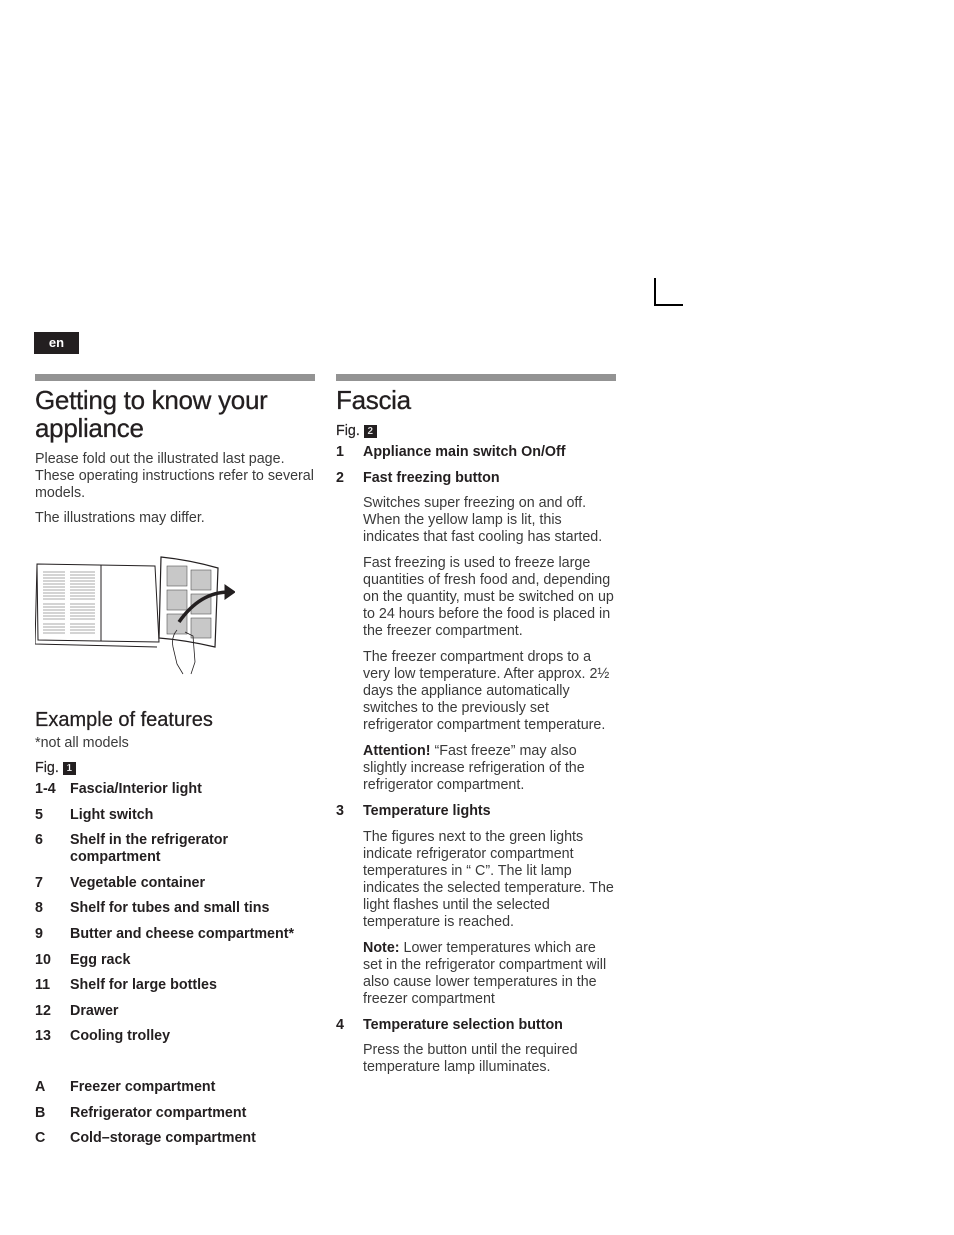 This screenshot has height=1235, width=954. What do you see at coordinates (182, 933) in the screenshot?
I see `item-label: Butter and cheese compartment*` at bounding box center [182, 933].